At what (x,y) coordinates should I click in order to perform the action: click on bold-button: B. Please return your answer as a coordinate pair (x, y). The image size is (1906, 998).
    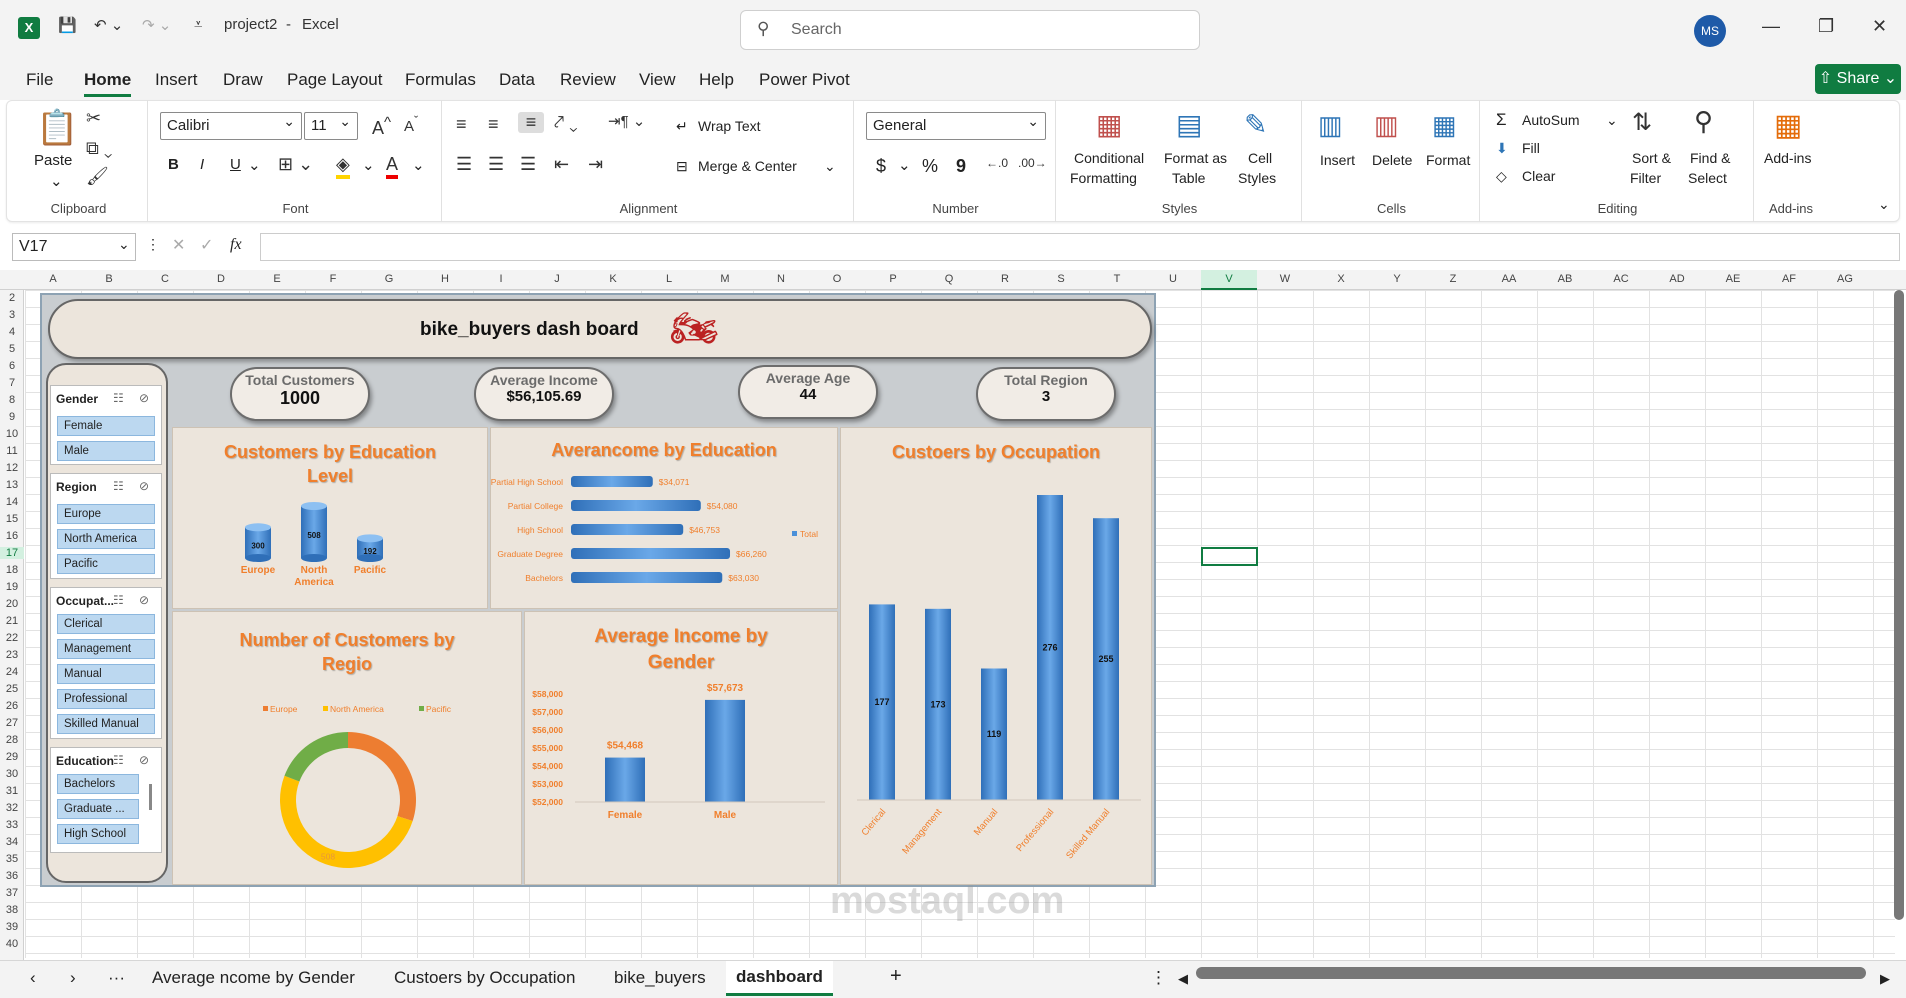
    Looking at the image, I should click on (173, 164).